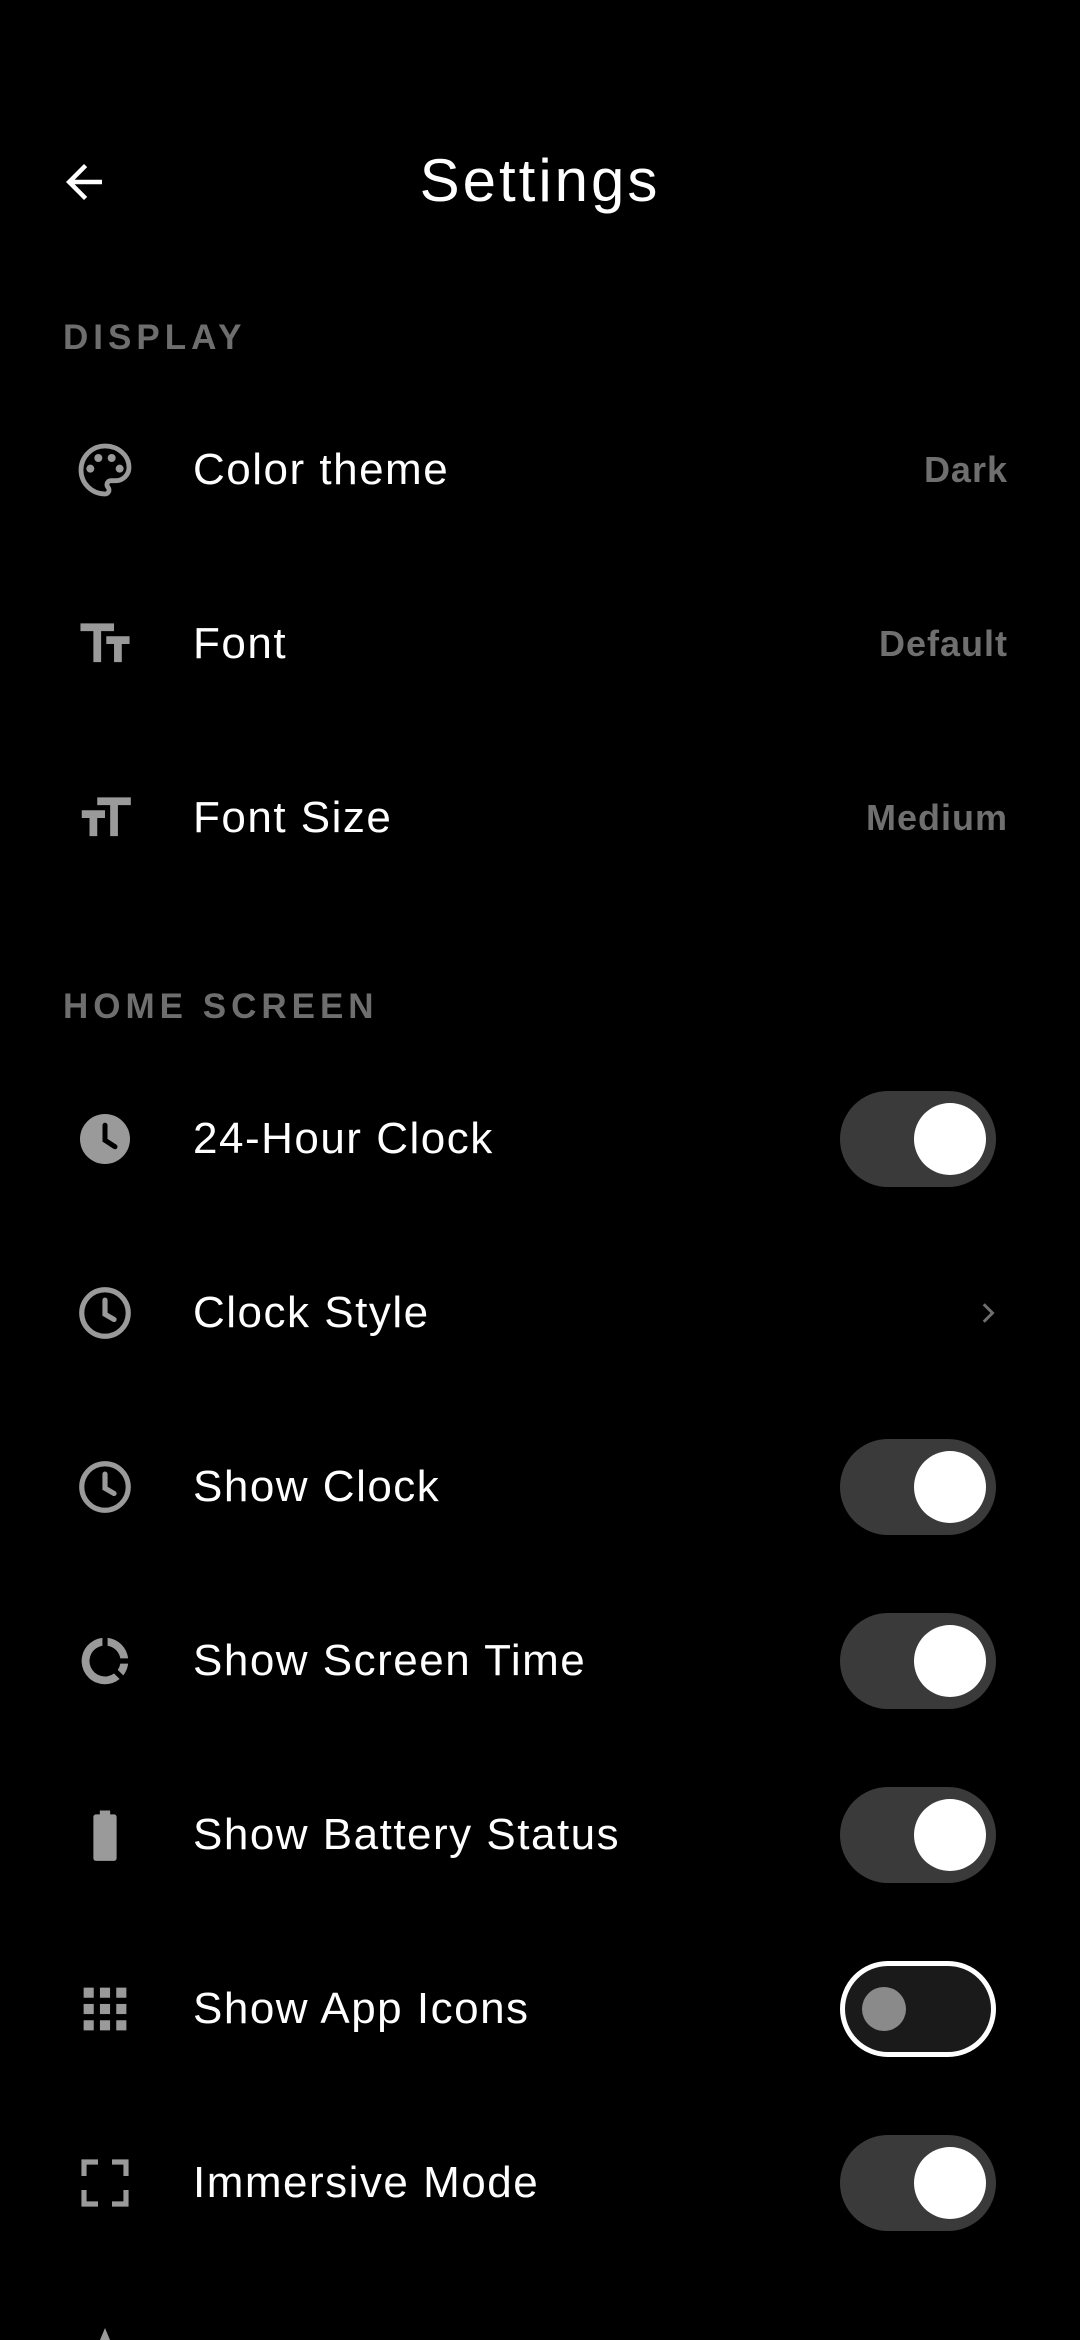 This screenshot has width=1080, height=2340. I want to click on setting-row-immersive-mode: Immersive Mode, so click(540, 2183).